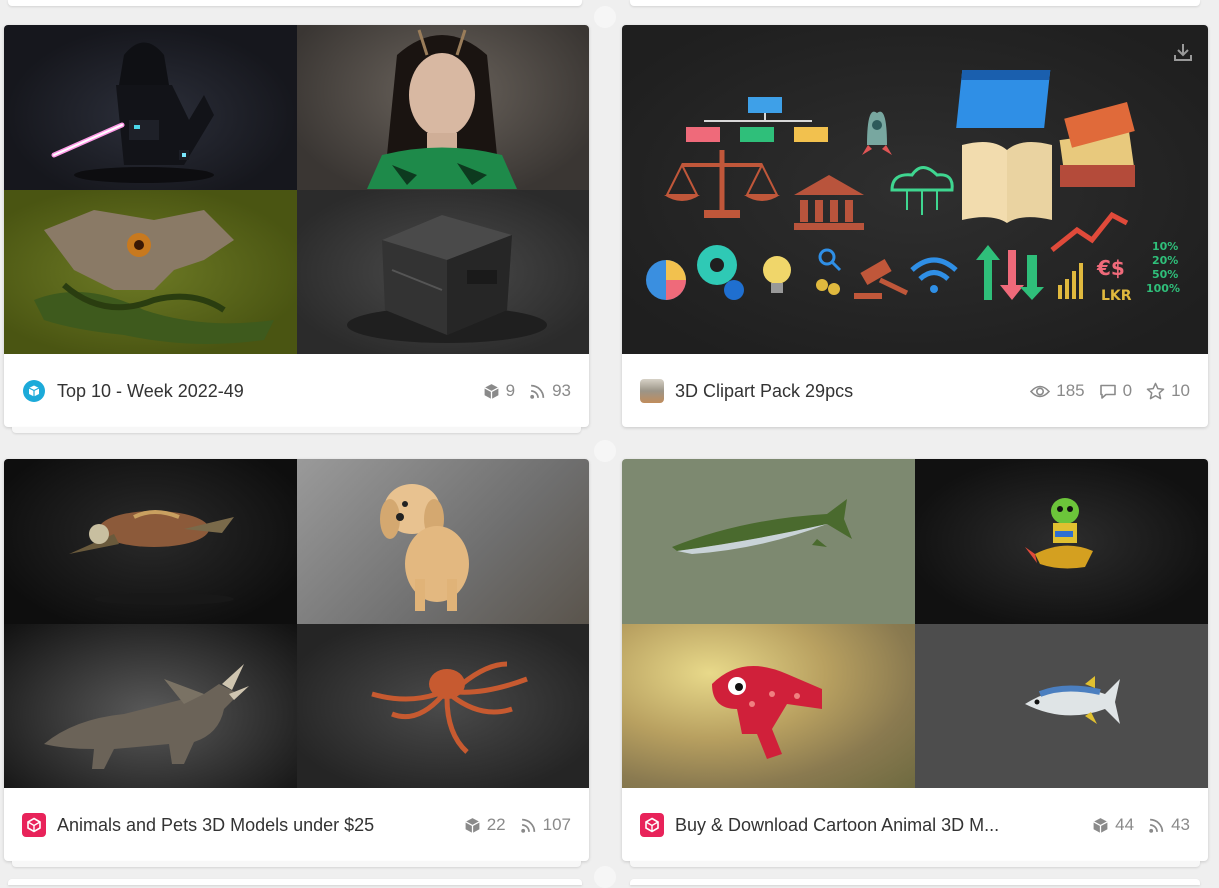 The height and width of the screenshot is (888, 1219). Describe the element at coordinates (1110, 268) in the screenshot. I see `currency-label: €$` at that location.